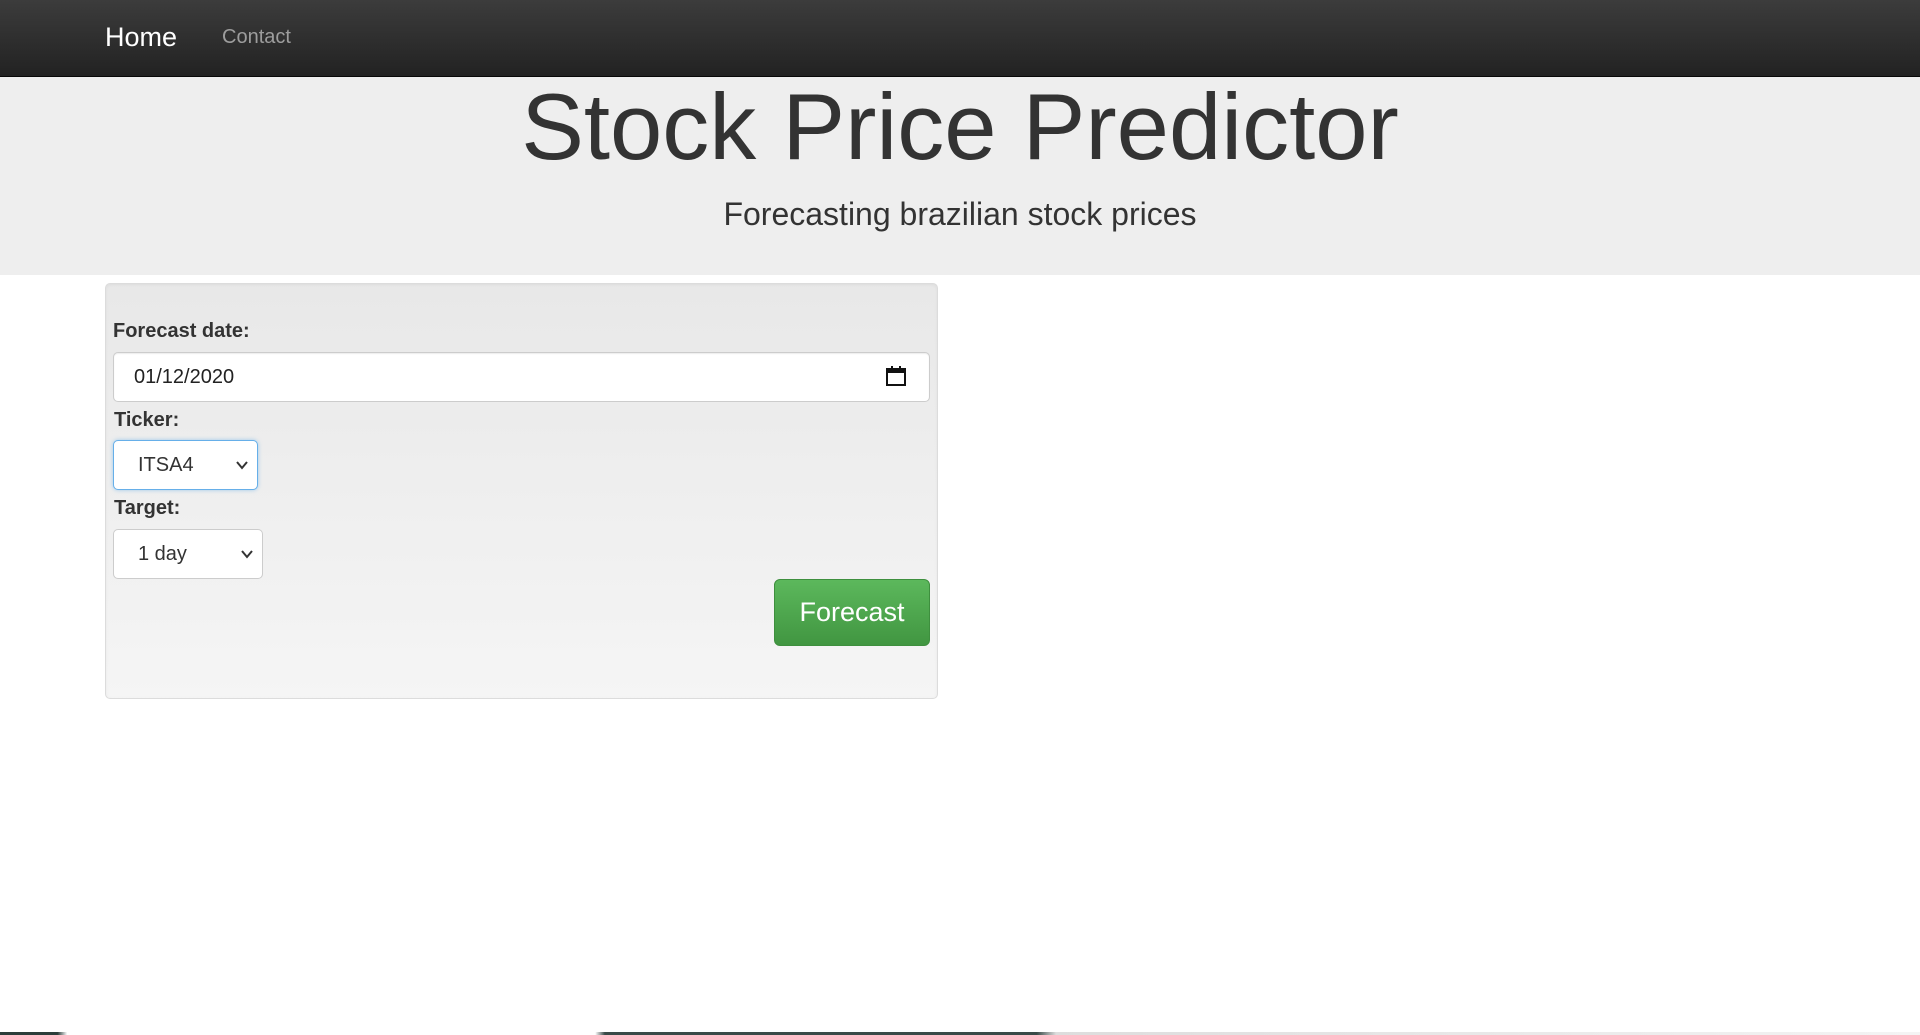  I want to click on forecast-date-input: 01/12/2020, so click(521, 377).